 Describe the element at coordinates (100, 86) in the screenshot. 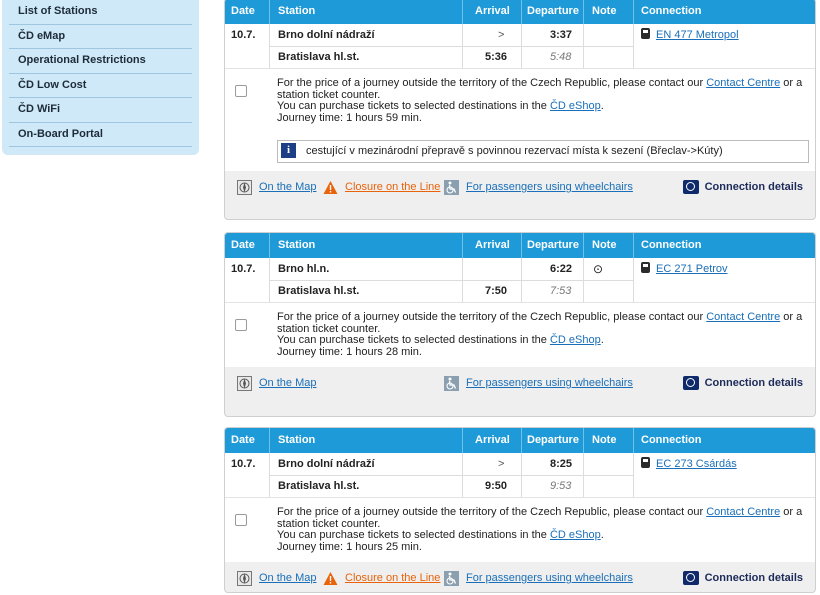

I see `sidebar-item-cd-low-cost: ČD Low Cost` at that location.